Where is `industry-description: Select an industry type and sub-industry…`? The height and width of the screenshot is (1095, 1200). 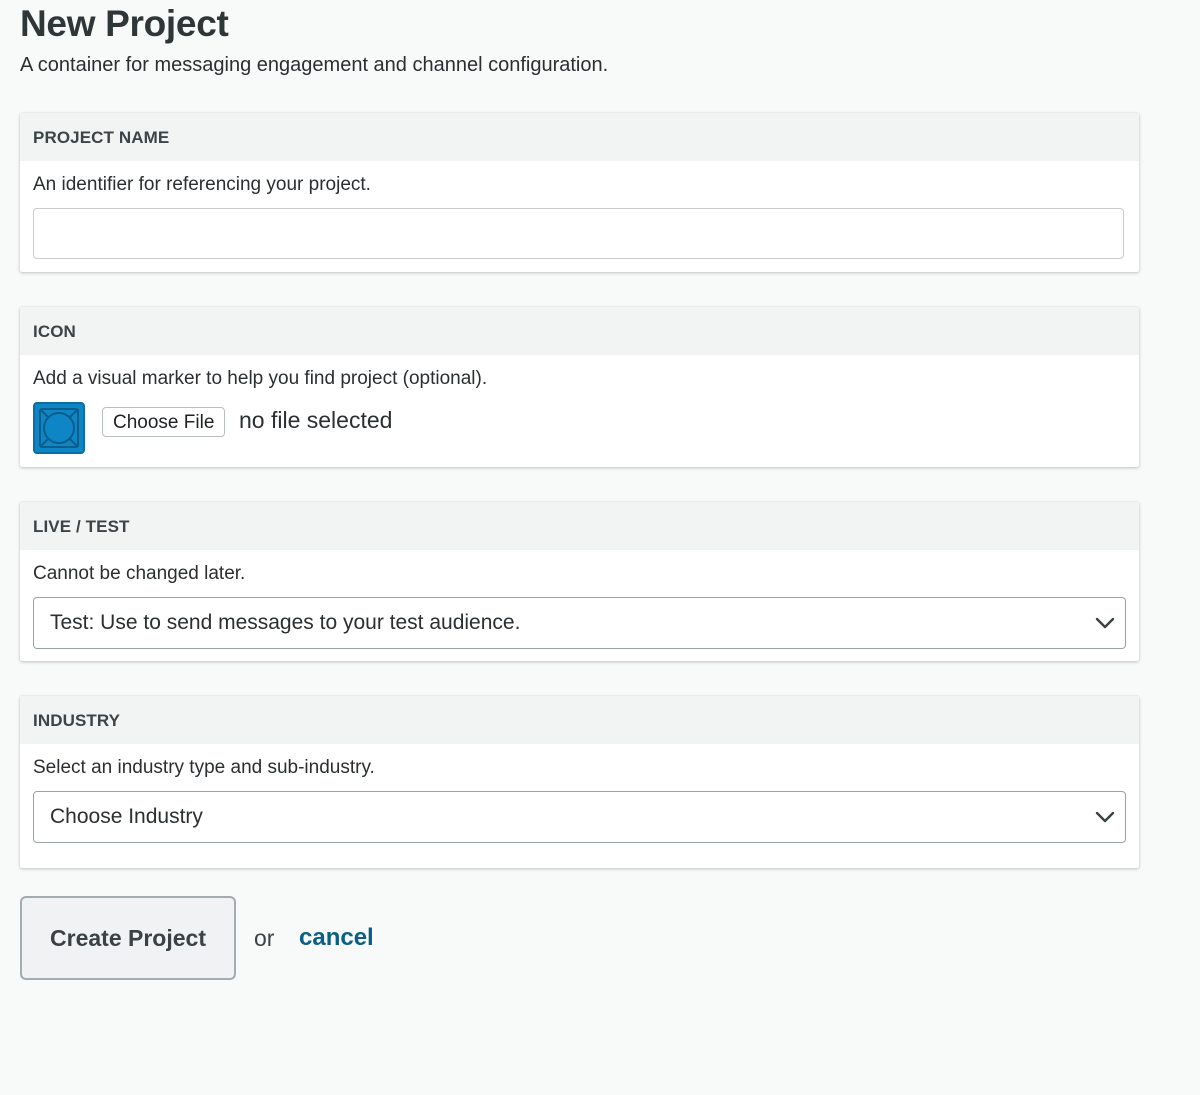
industry-description: Select an industry type and sub-industry… is located at coordinates (204, 767).